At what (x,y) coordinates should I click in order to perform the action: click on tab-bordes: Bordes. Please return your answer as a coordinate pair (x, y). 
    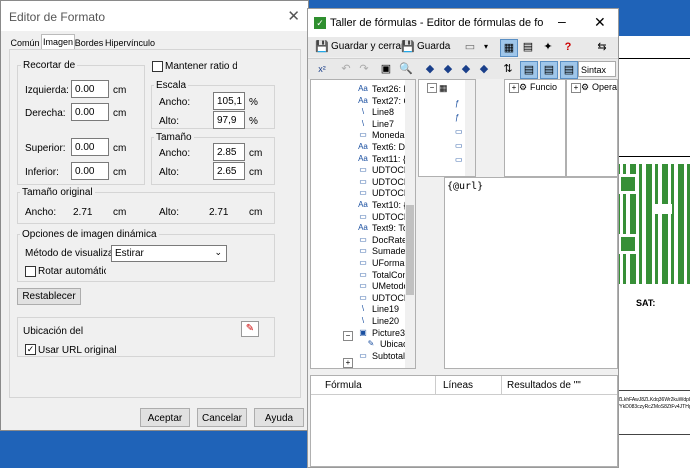
    Looking at the image, I should click on (89, 43).